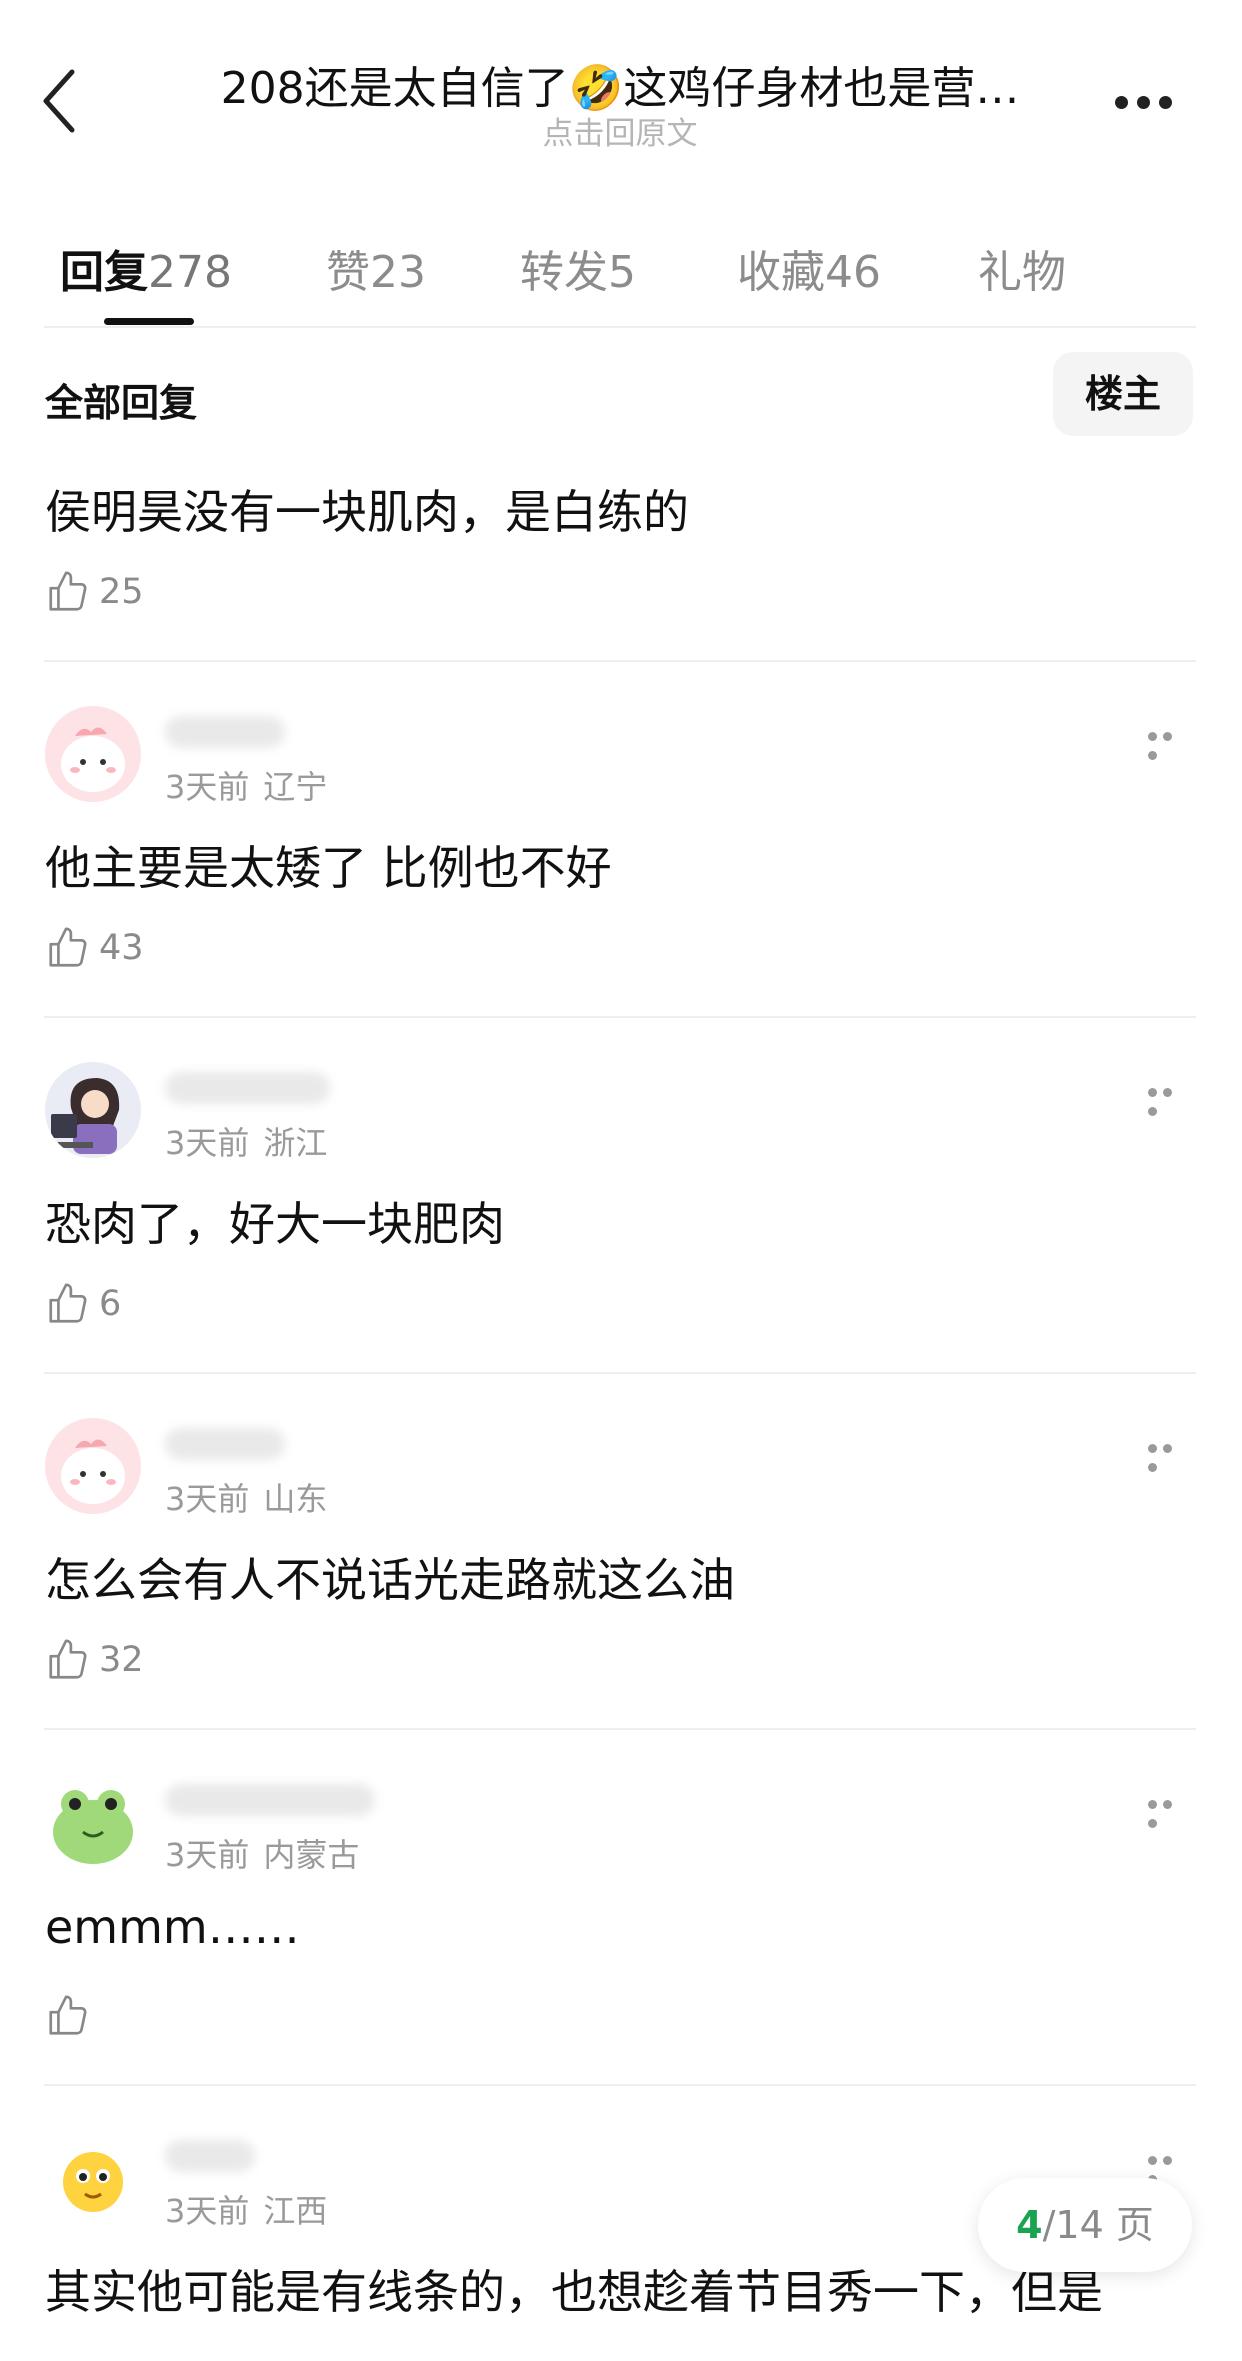 This screenshot has height=2361, width=1242. I want to click on more-options-button, so click(1148, 101).